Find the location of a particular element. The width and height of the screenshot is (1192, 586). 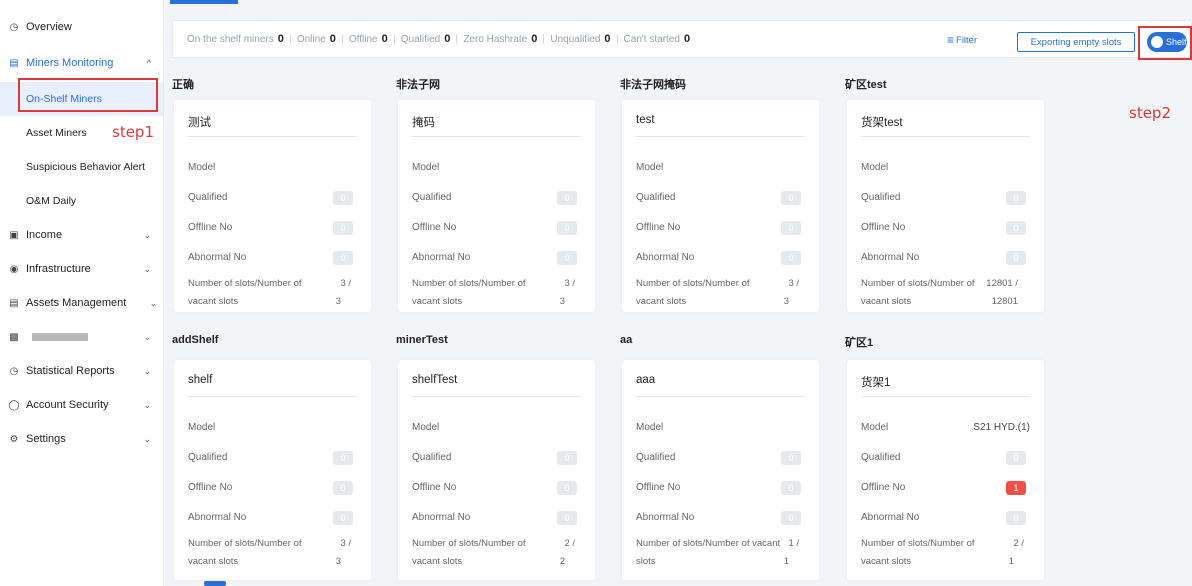

group-title: 正确 is located at coordinates (183, 85).